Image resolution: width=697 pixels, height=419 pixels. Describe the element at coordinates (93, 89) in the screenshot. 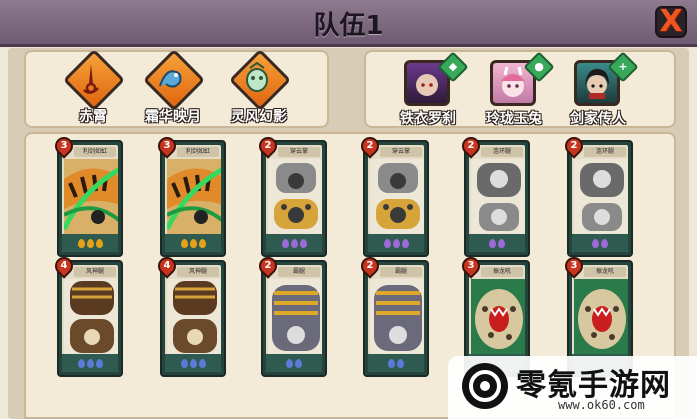

I see `skill-slot-1: 赤霄` at that location.